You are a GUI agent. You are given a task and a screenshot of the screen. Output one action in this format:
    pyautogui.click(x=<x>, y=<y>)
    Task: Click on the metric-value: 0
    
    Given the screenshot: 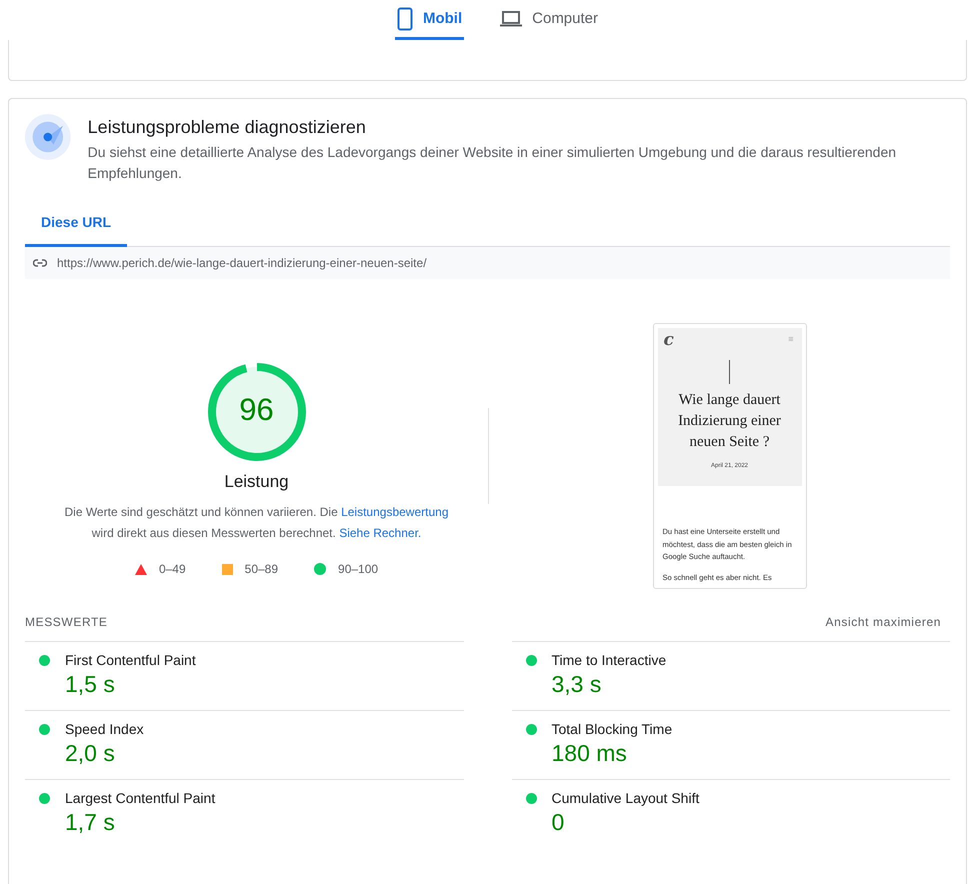 What is the action you would take?
    pyautogui.click(x=559, y=822)
    